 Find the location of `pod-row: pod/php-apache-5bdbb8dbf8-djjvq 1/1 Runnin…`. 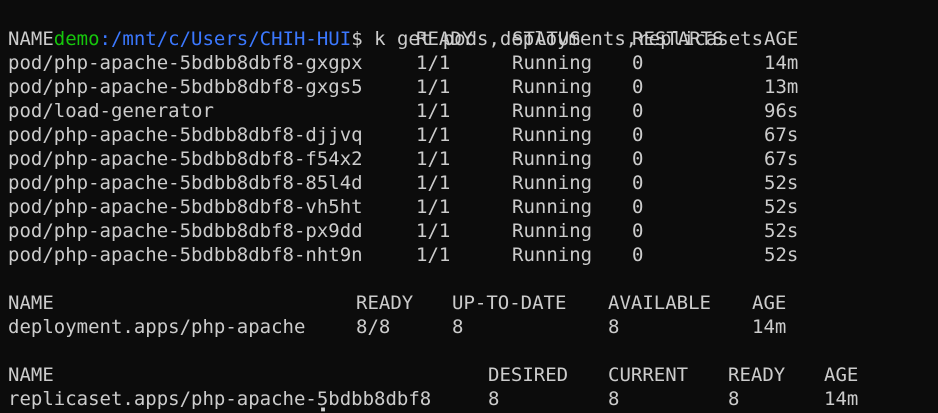

pod-row: pod/php-apache-5bdbb8dbf8-djjvq 1/1 Runnin… is located at coordinates (468, 135).